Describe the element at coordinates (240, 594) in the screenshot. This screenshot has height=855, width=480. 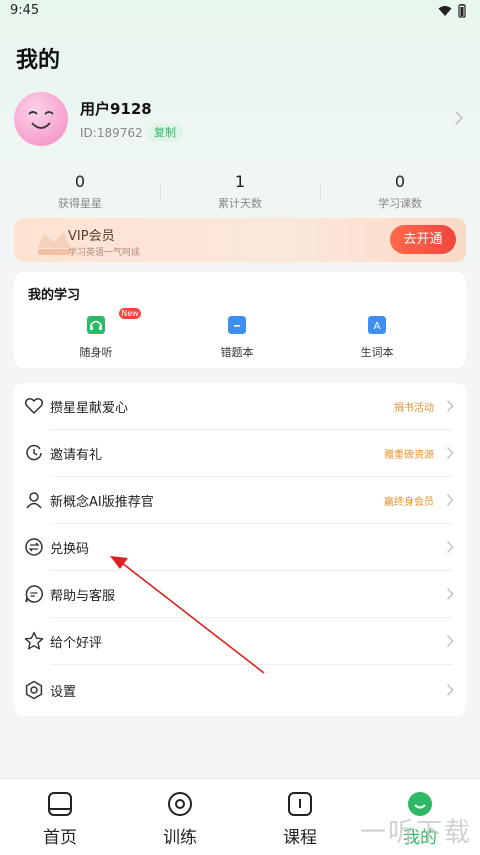
I see `menu-item-help: 帮助与客服` at that location.